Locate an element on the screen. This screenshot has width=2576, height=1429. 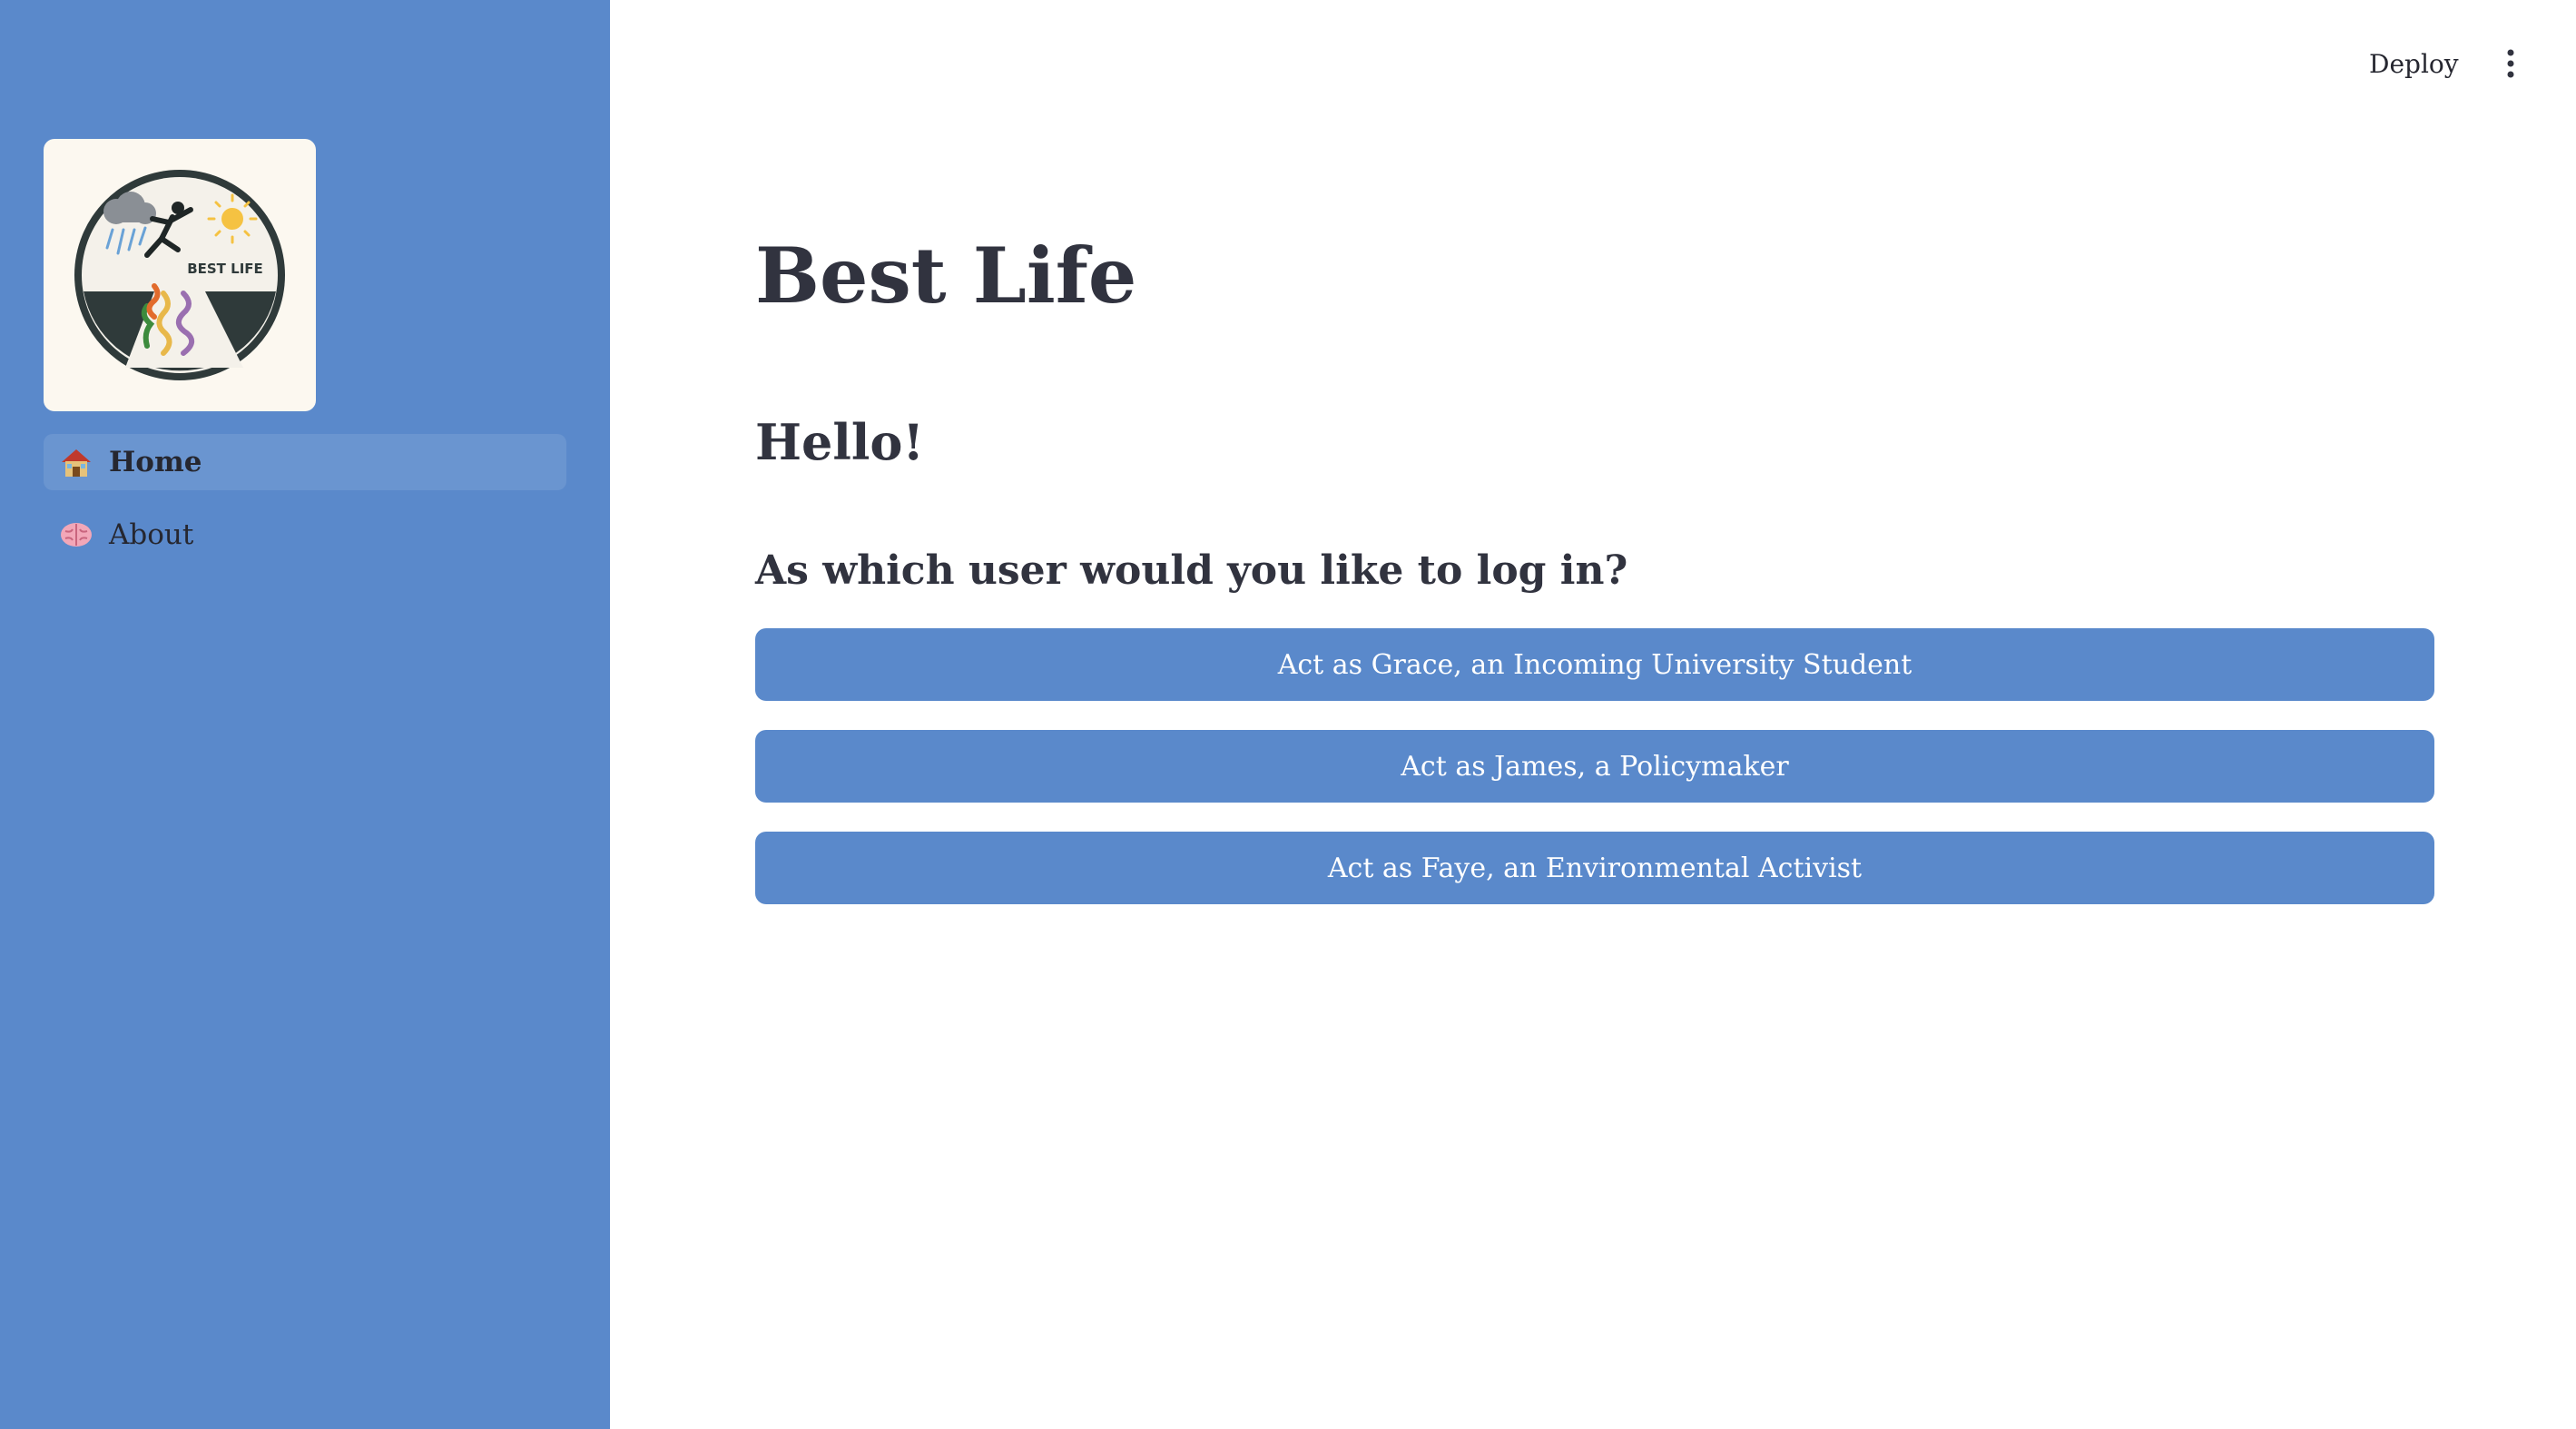
best-life-logo-icon: BEST LIFE is located at coordinates (179, 275).